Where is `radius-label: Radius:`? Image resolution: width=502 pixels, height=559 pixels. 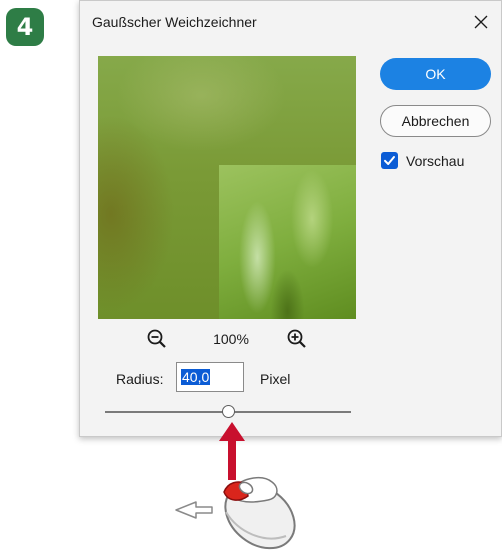 radius-label: Radius: is located at coordinates (140, 379).